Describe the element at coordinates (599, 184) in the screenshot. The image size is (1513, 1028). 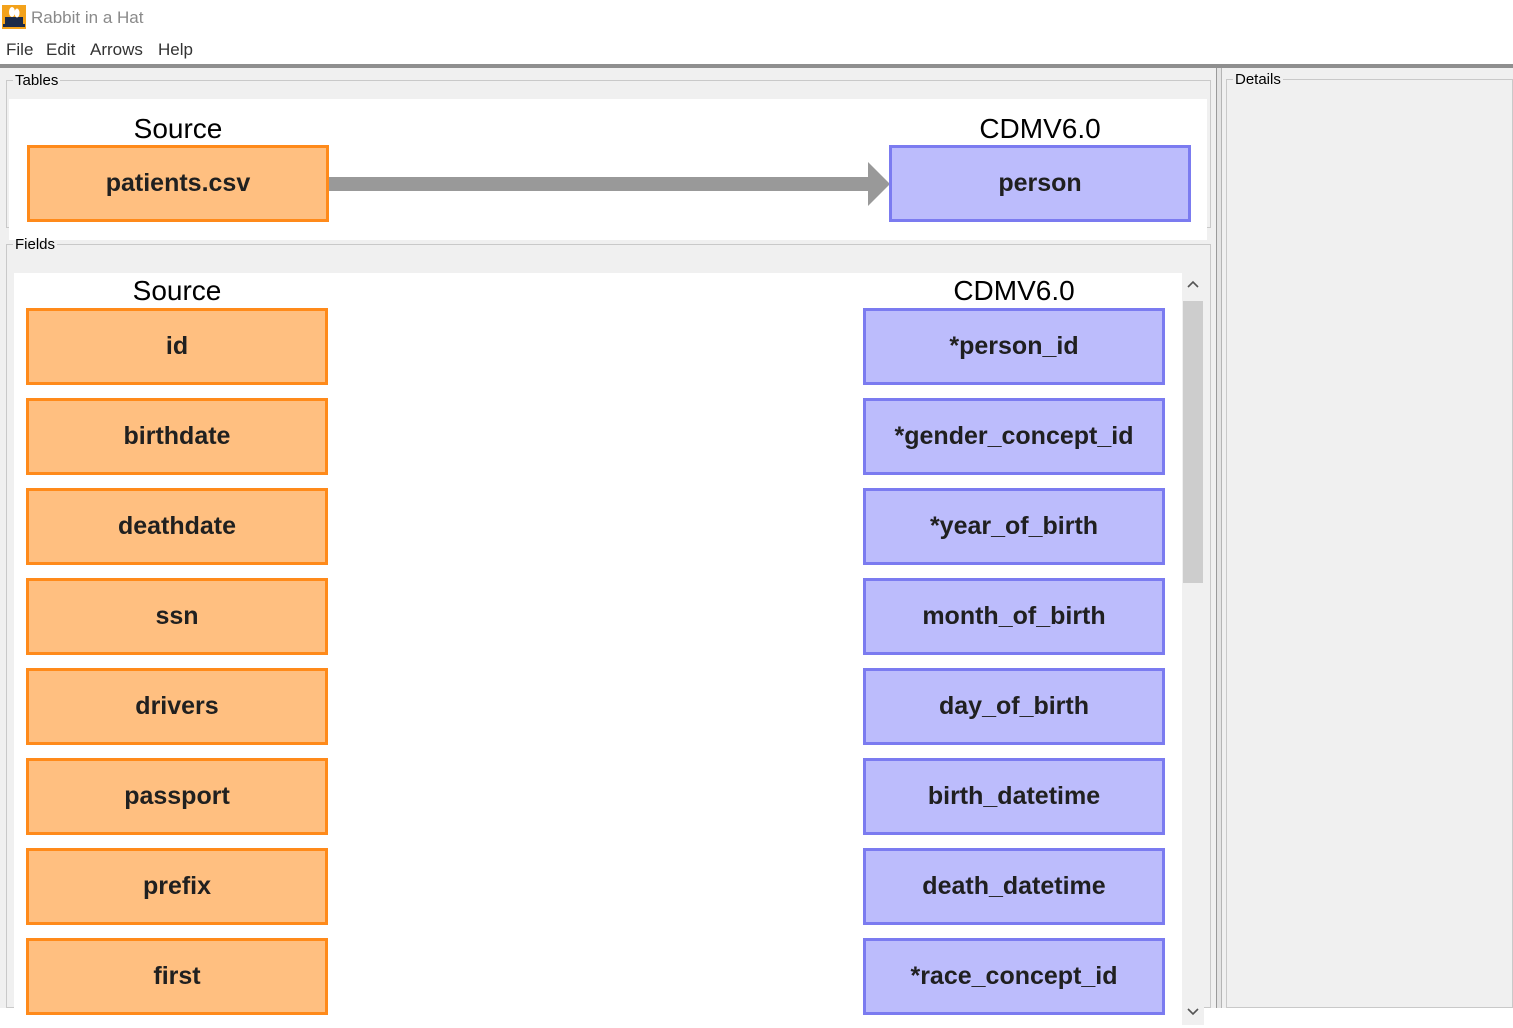
I see `table-mapping-arrow` at that location.